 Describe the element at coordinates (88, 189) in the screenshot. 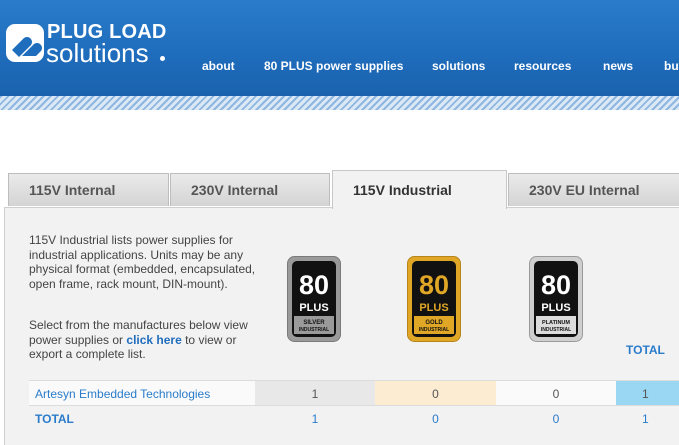

I see `tab-115v-internal: 115V Internal` at that location.